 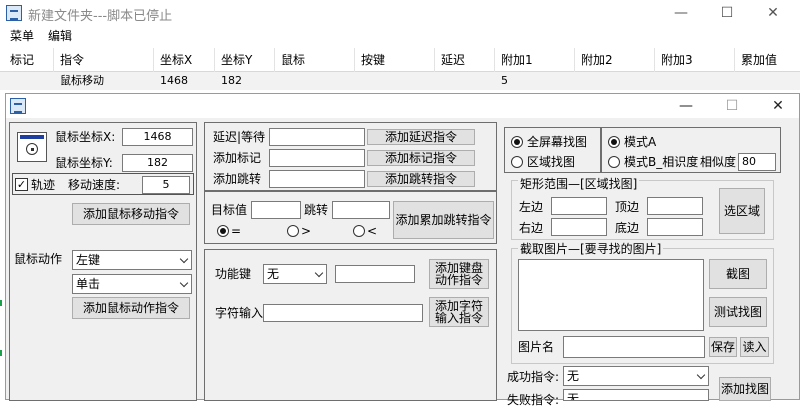 I want to click on maximize-icon: ☐, so click(x=727, y=13).